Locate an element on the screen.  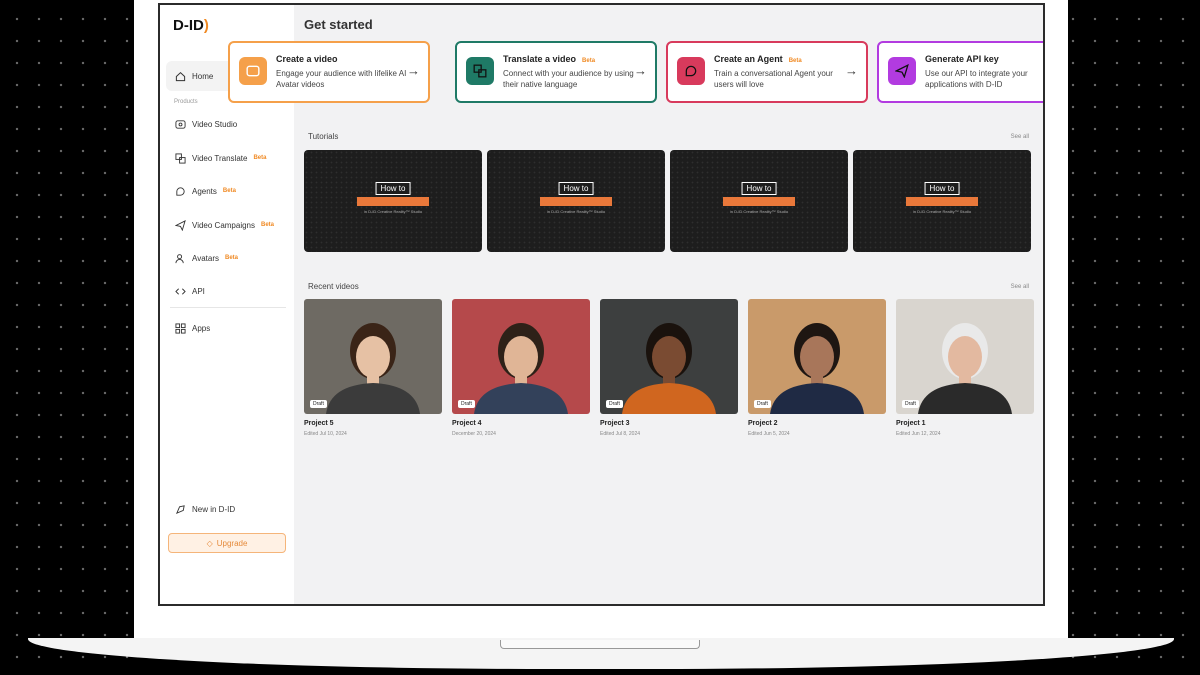
video-date: December 20, 2024 is located at coordinates (474, 434).